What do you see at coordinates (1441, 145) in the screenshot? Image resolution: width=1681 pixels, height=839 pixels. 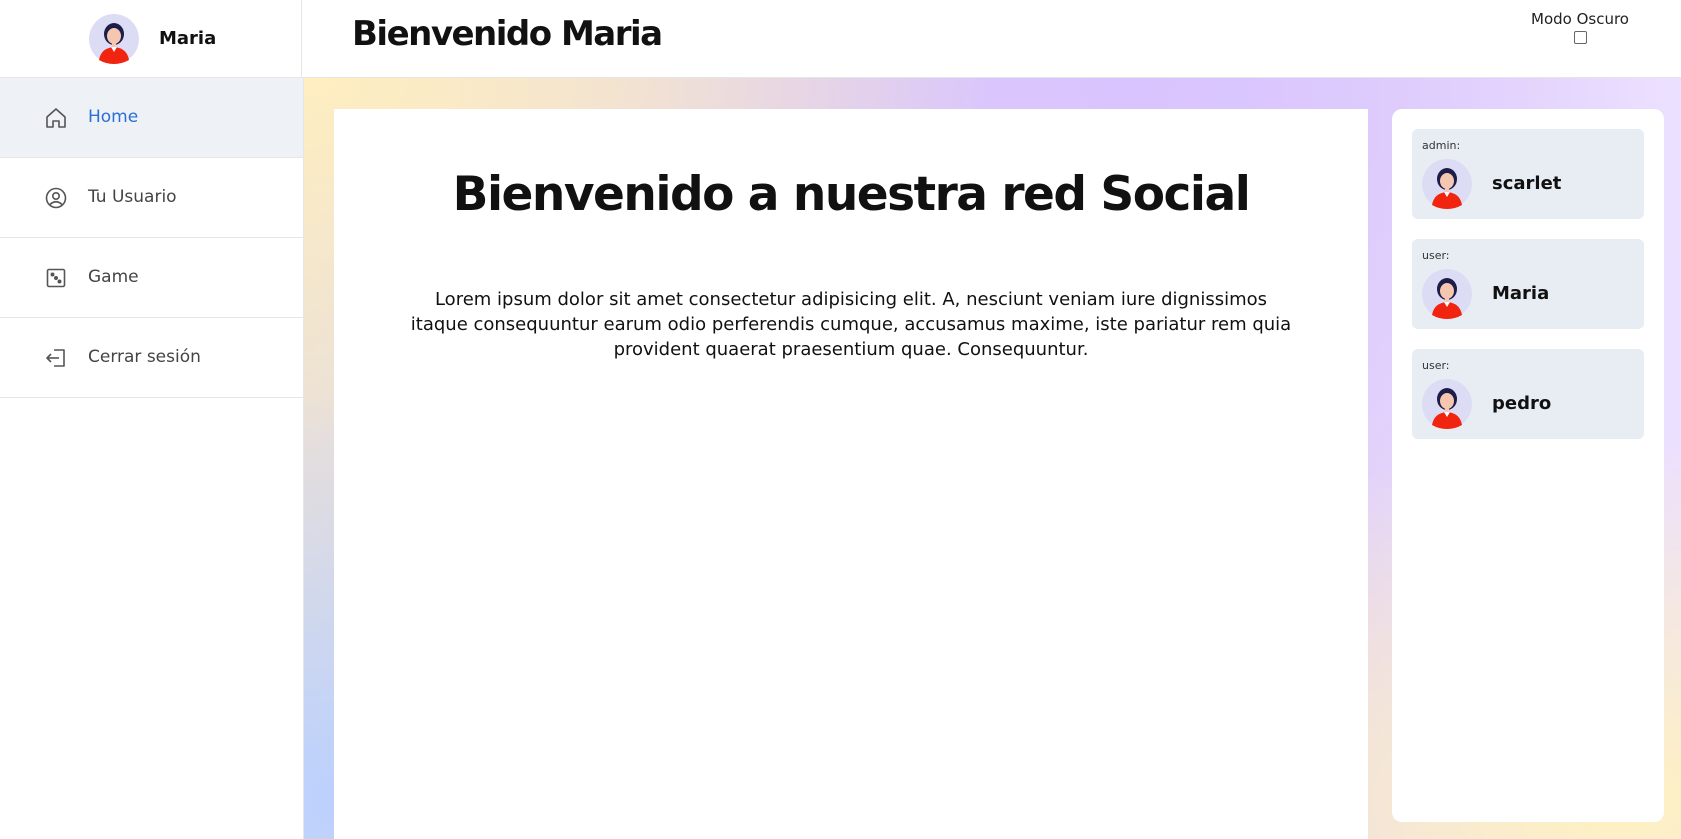 I see `user-role: admin:` at bounding box center [1441, 145].